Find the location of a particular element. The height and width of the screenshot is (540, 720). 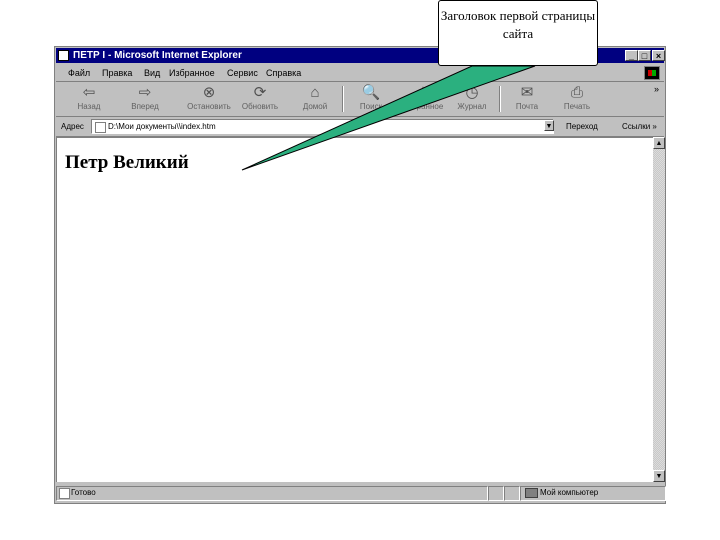

callout-pointer-shape is located at coordinates (388, 118).